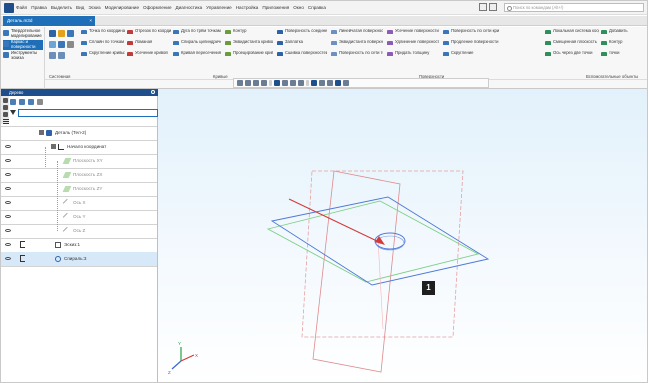  I want to click on layers-icon, so click(330, 83).